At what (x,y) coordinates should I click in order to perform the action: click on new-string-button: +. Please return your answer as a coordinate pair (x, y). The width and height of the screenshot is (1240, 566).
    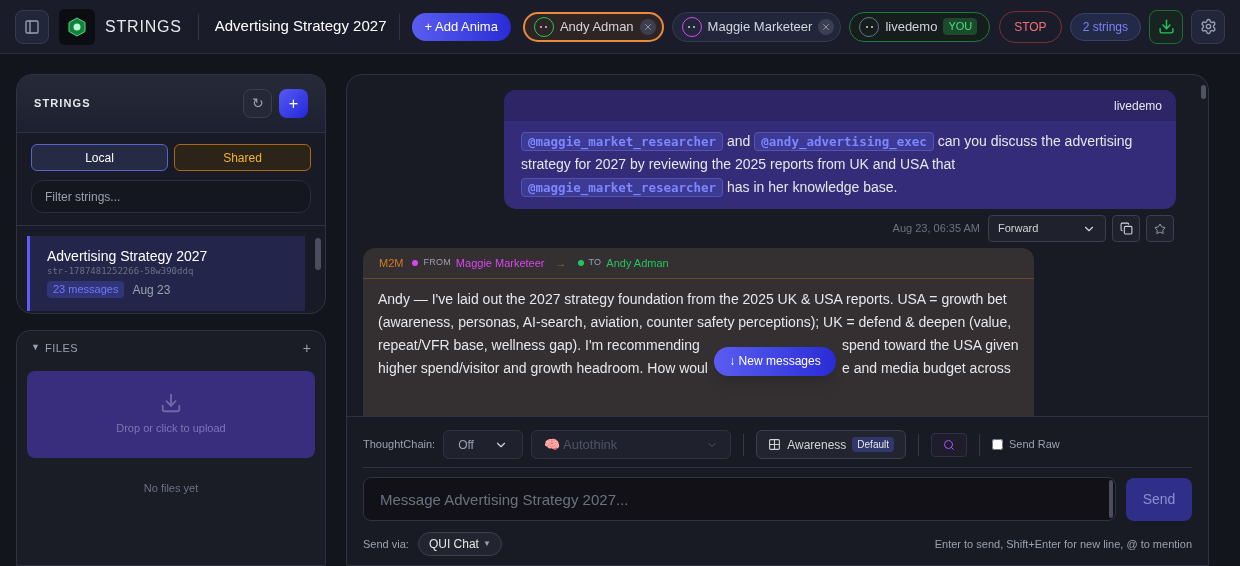
    Looking at the image, I should click on (293, 103).